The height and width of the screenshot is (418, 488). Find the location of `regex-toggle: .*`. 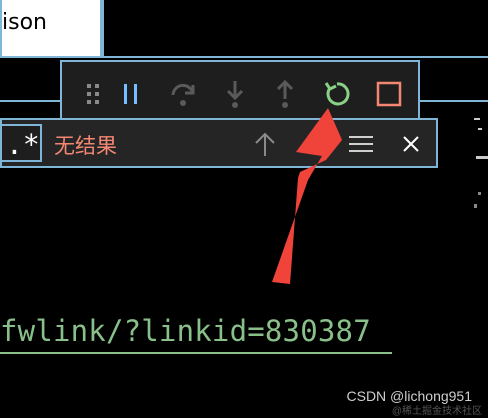

regex-toggle: .* is located at coordinates (22, 143).